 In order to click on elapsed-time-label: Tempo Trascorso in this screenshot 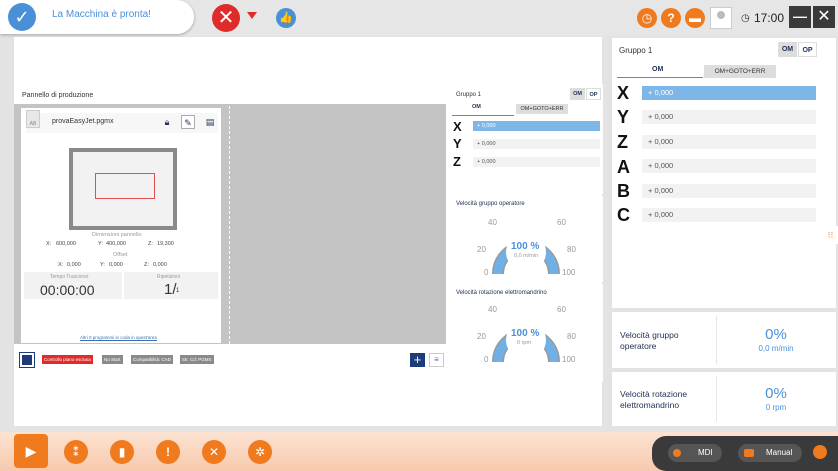, I will do `click(69, 277)`.